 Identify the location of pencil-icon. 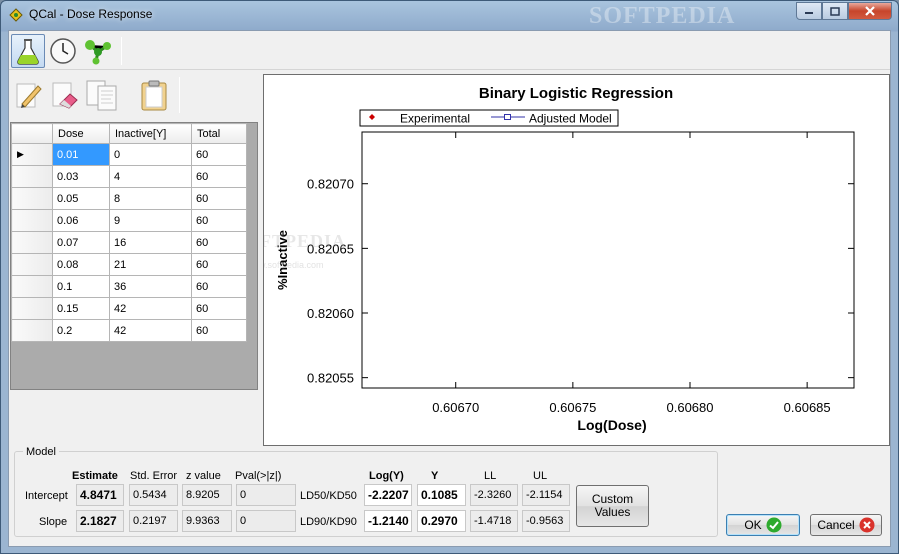
(29, 95).